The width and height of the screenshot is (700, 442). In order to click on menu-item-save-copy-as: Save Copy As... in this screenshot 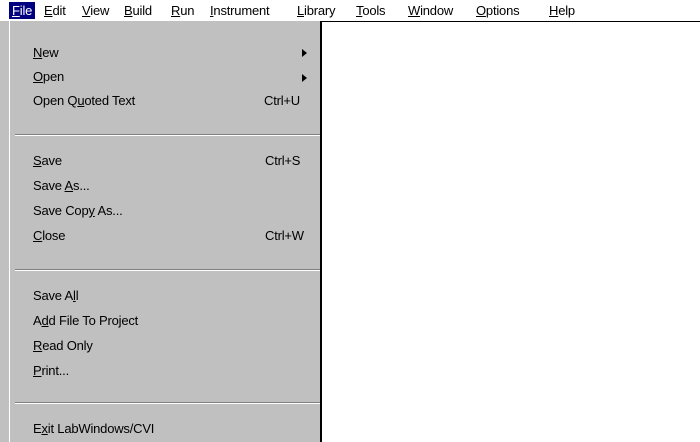, I will do `click(78, 211)`.